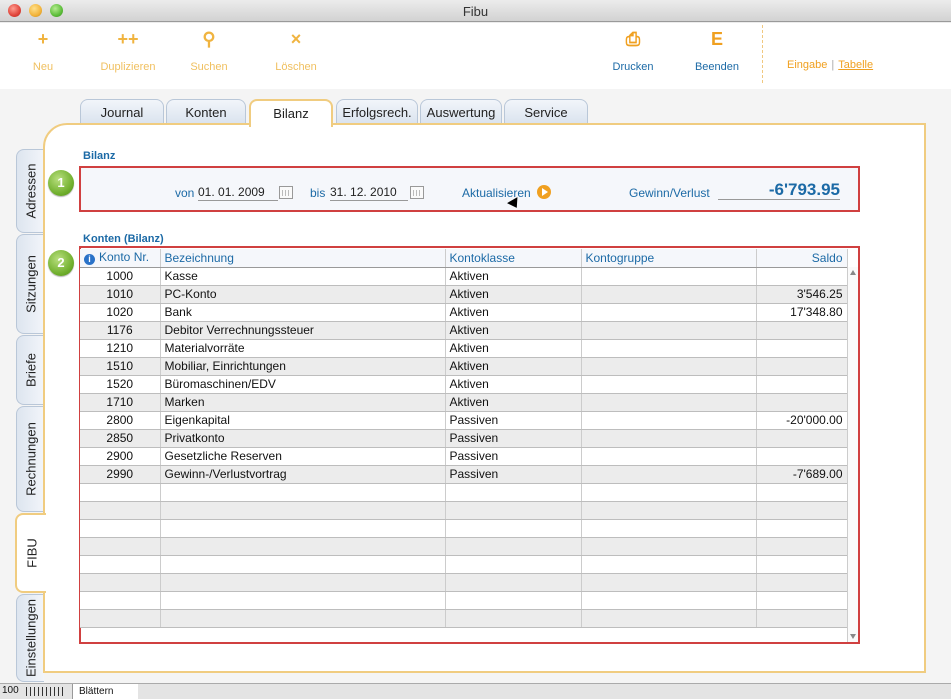  What do you see at coordinates (30, 191) in the screenshot?
I see `side-tab-adressen: Adressen` at bounding box center [30, 191].